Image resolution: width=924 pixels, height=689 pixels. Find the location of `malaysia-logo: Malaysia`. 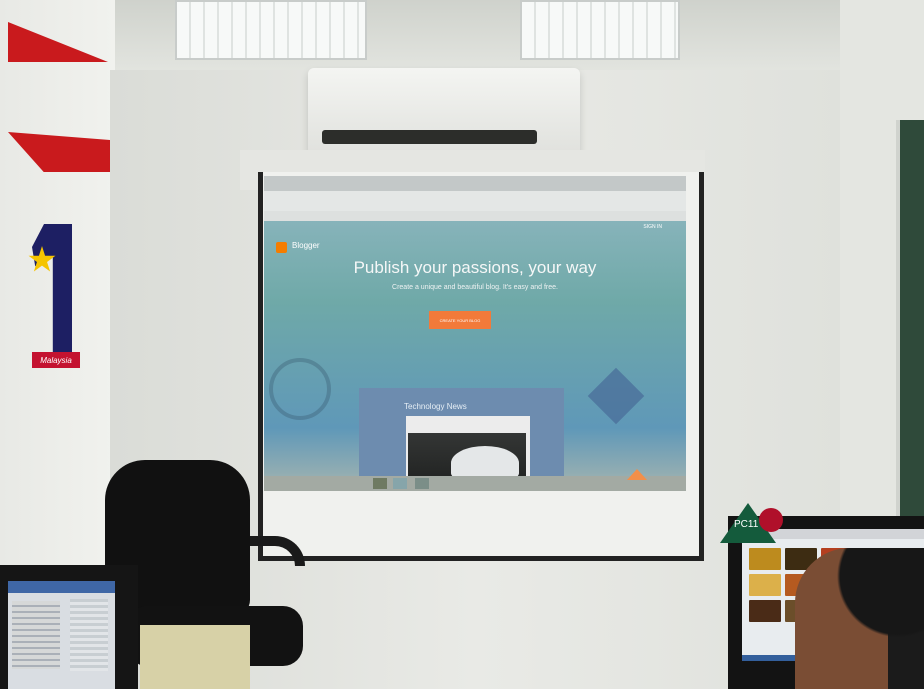

malaysia-logo: Malaysia is located at coordinates (53, 299).